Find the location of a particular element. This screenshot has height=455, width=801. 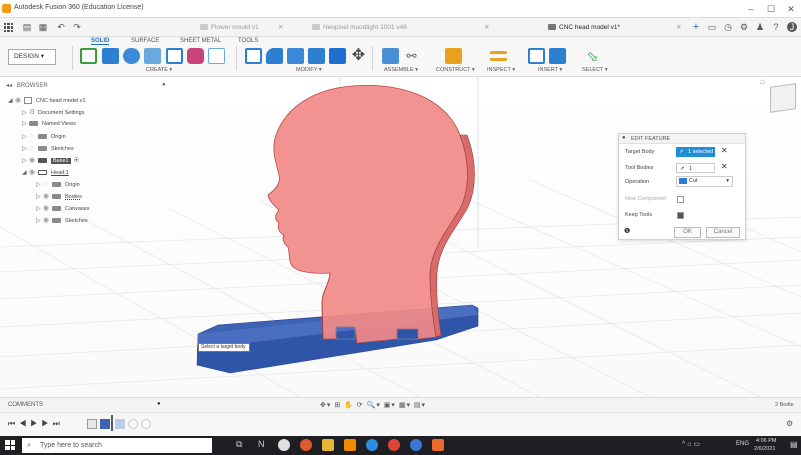

tree-item-named-views: ▷ Named Views is located at coordinates (49, 124).